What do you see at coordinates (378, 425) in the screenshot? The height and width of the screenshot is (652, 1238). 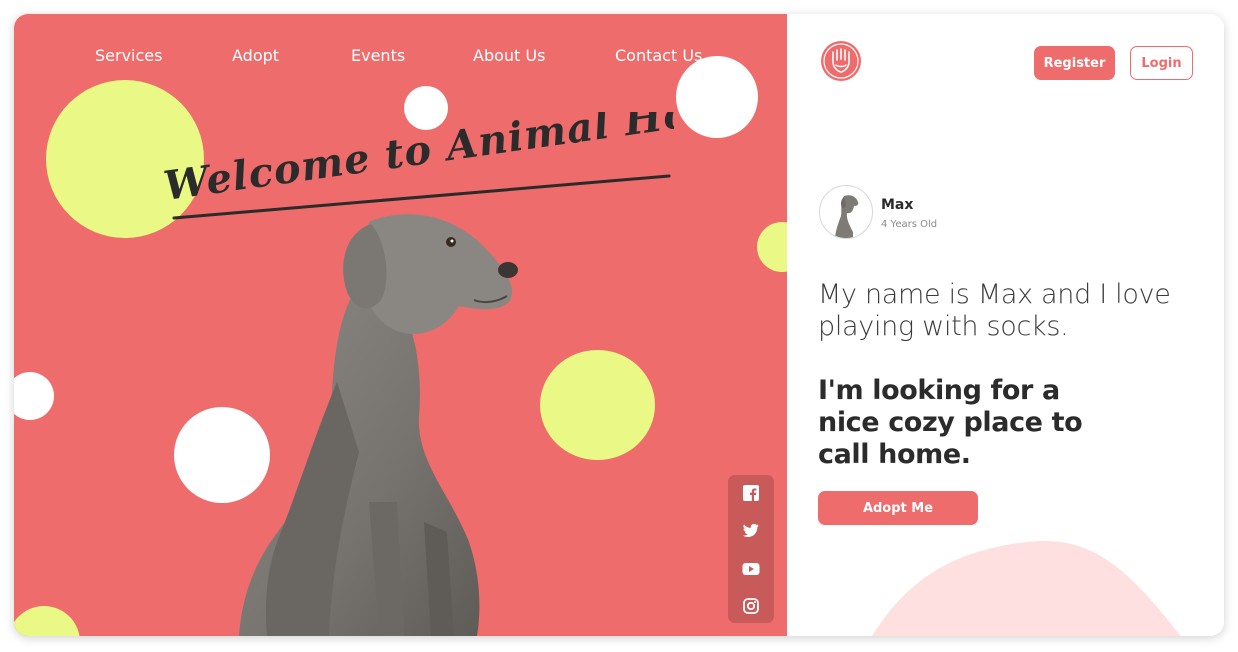 I see `dog-photo` at bounding box center [378, 425].